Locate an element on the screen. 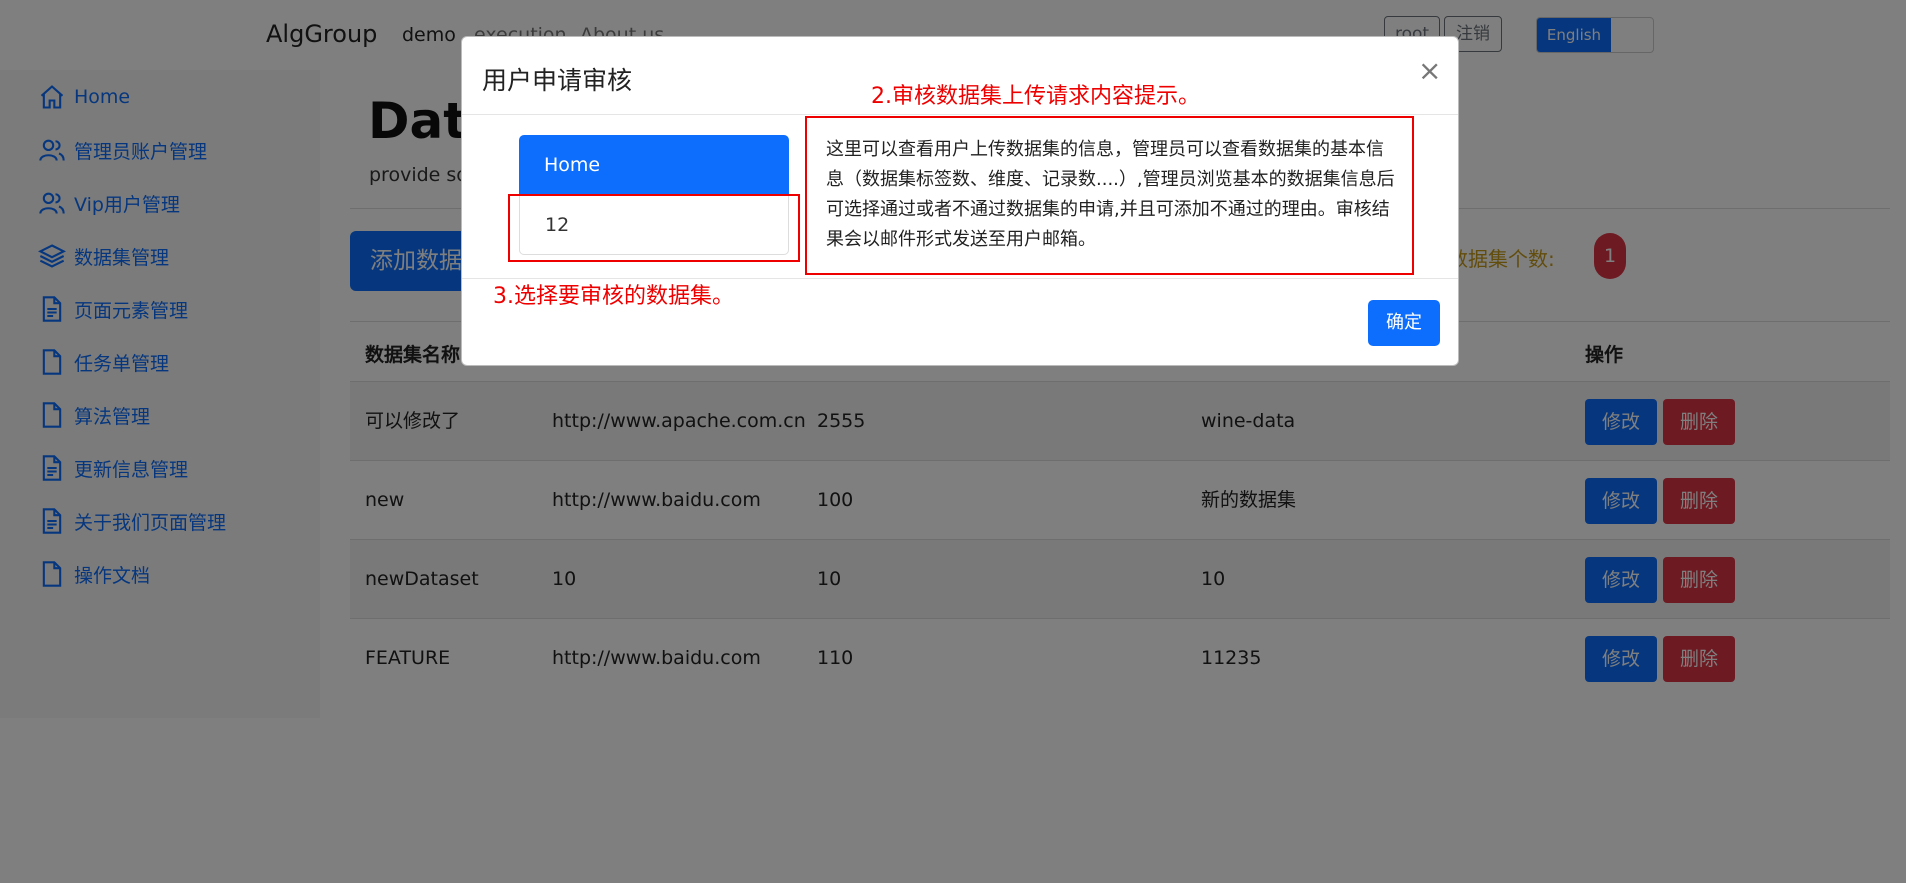 Image resolution: width=1906 pixels, height=883 pixels. annotation-note-3: 3.选择要审核的数据集。 is located at coordinates (613, 296).